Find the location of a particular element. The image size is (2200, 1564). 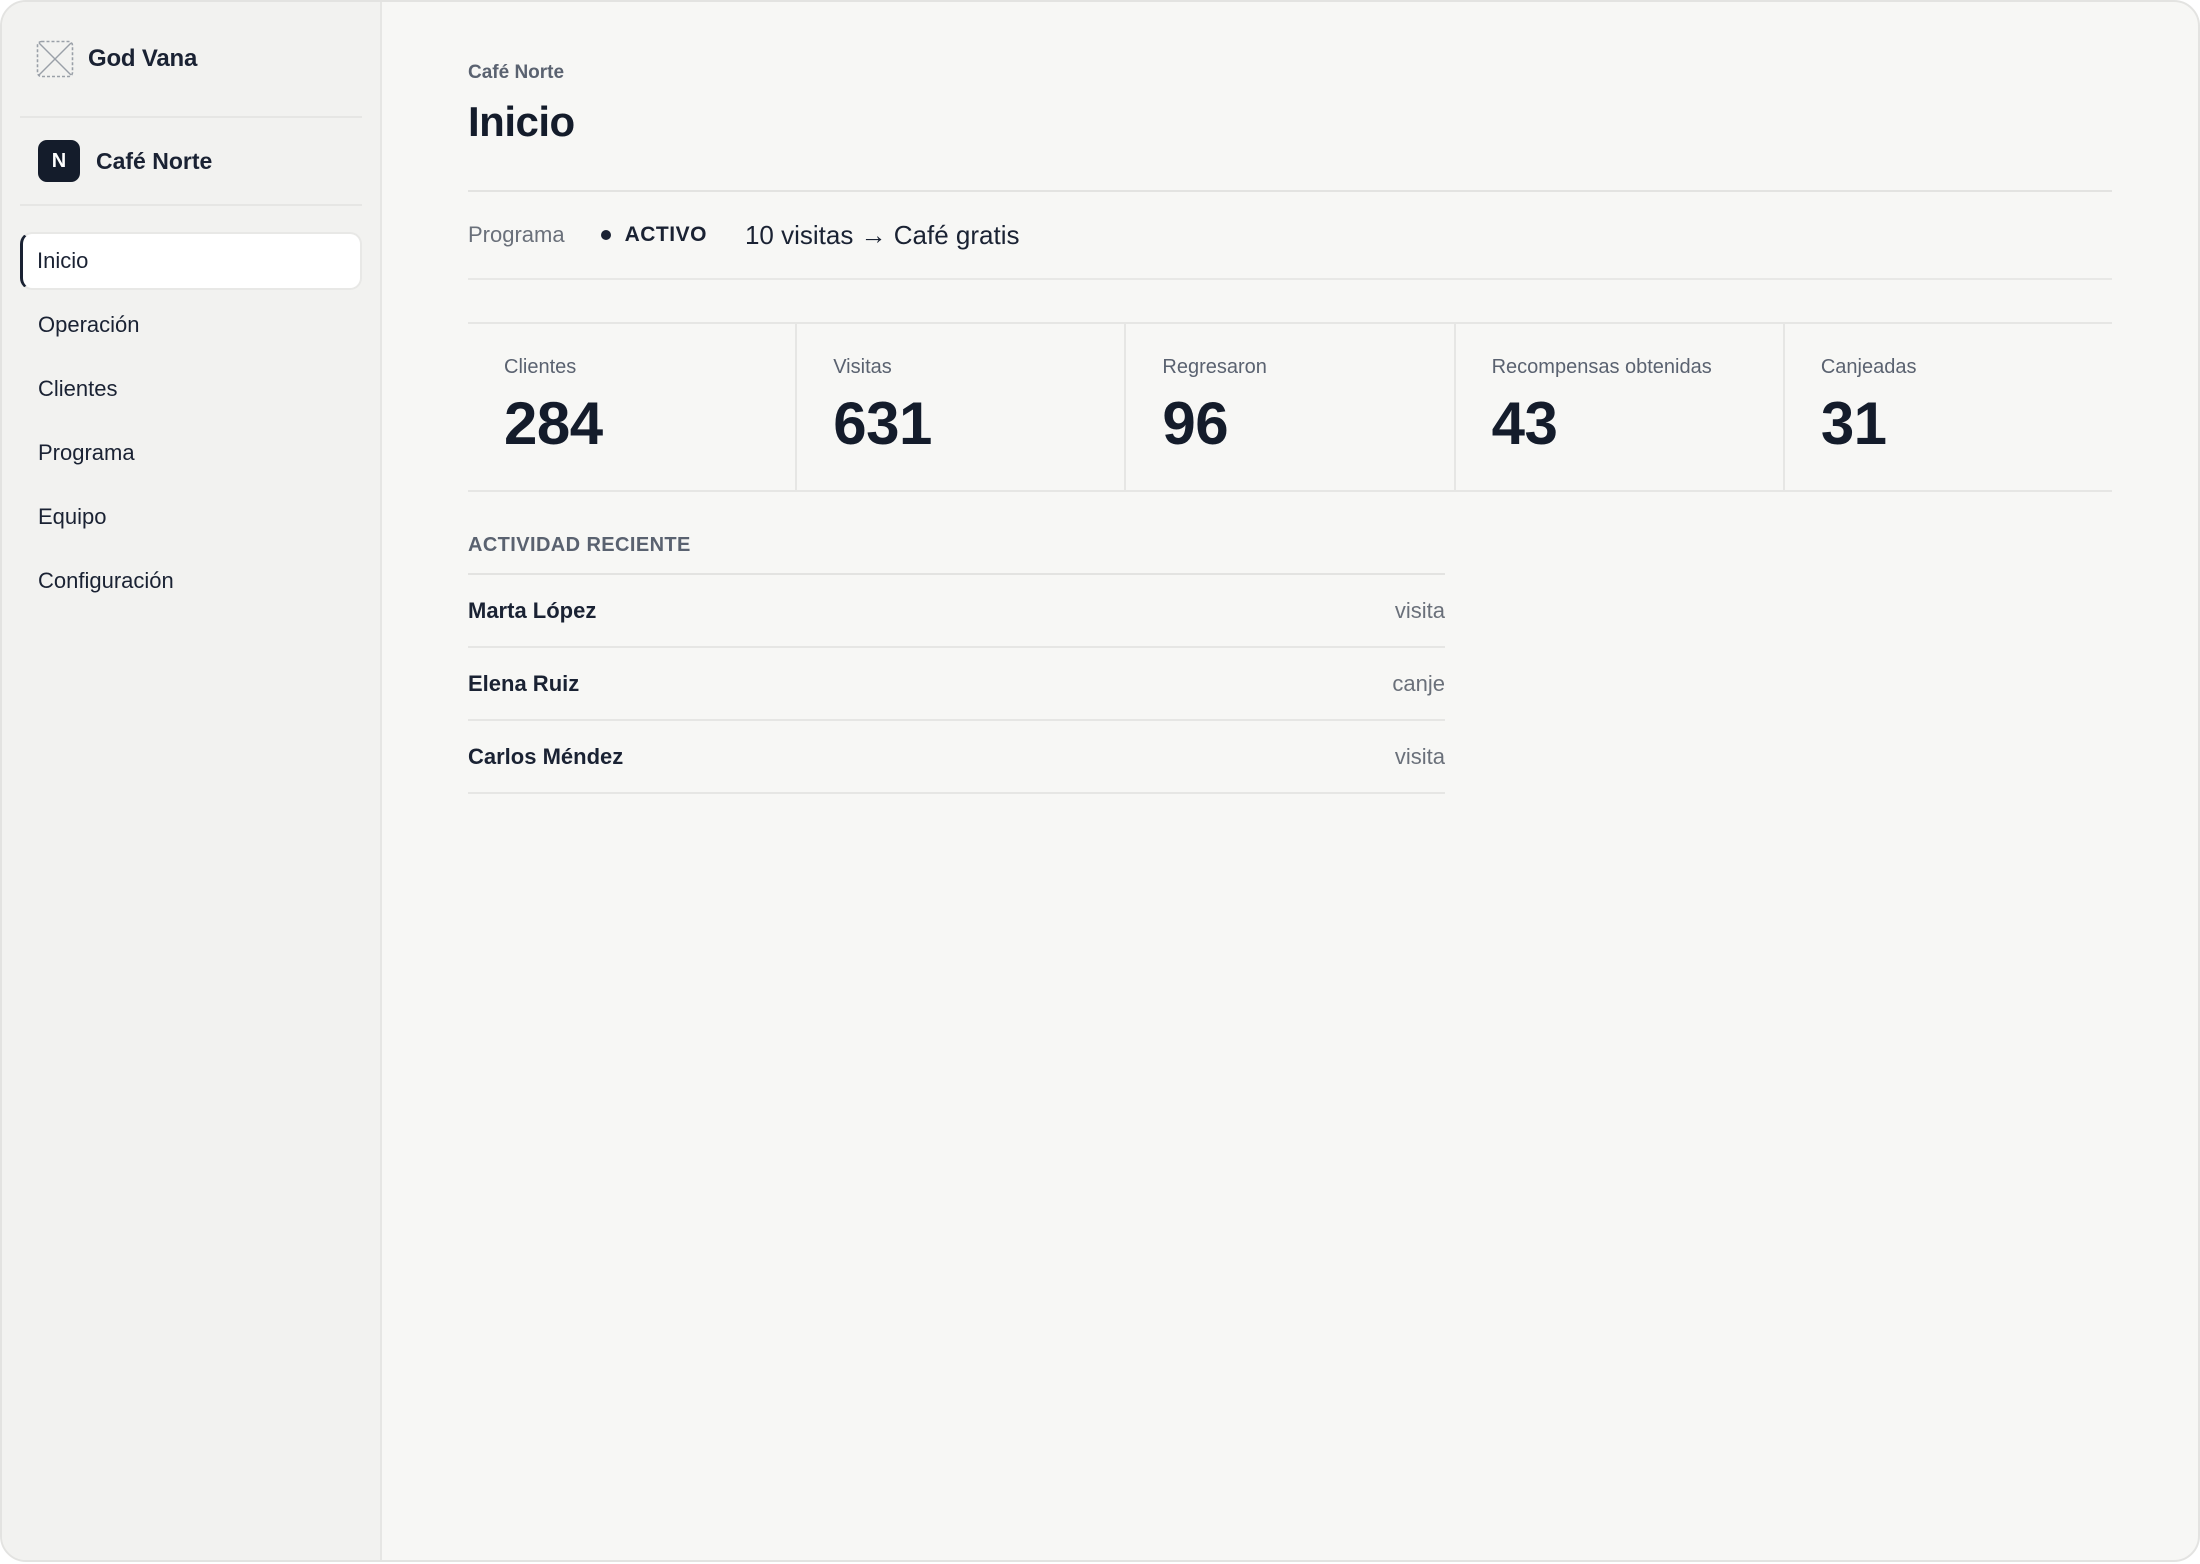

activity-customer-name: Elena Ruiz is located at coordinates (524, 683).